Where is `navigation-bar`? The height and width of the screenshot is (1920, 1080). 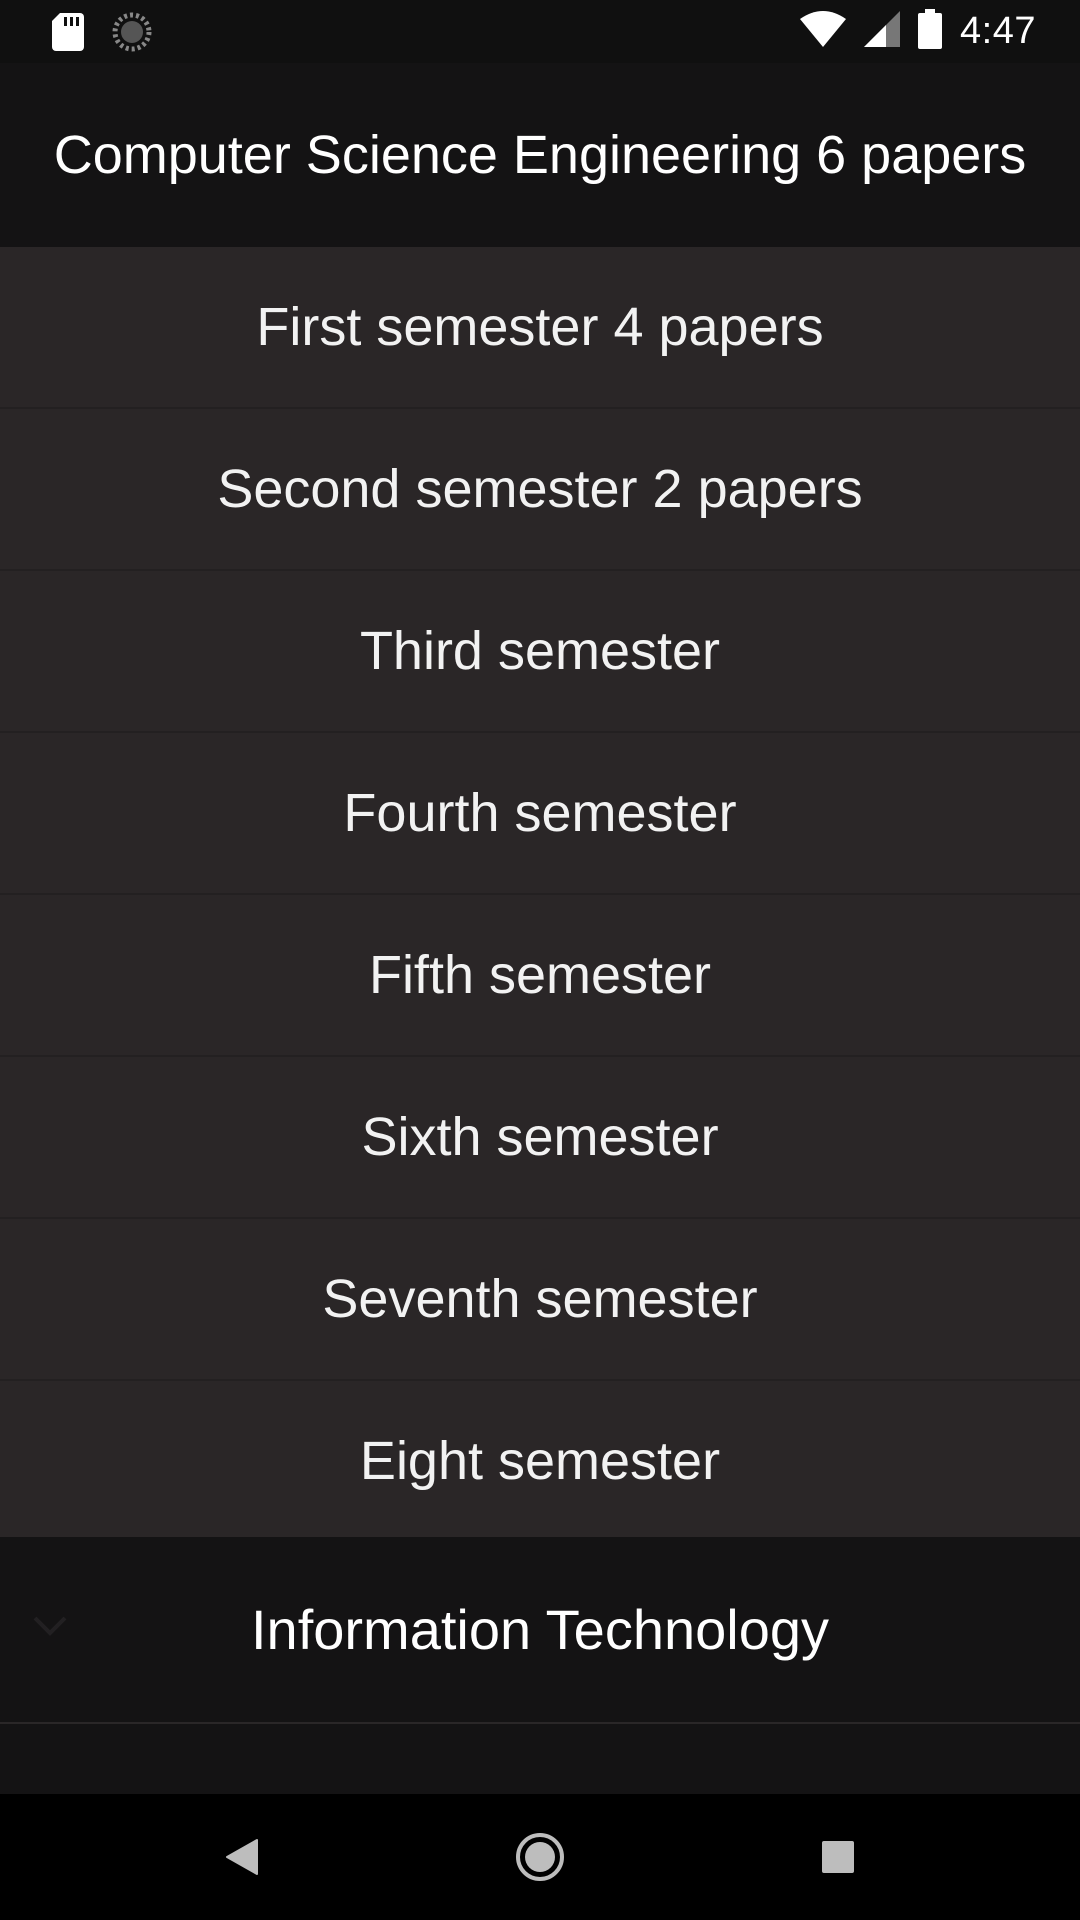
navigation-bar is located at coordinates (540, 1857).